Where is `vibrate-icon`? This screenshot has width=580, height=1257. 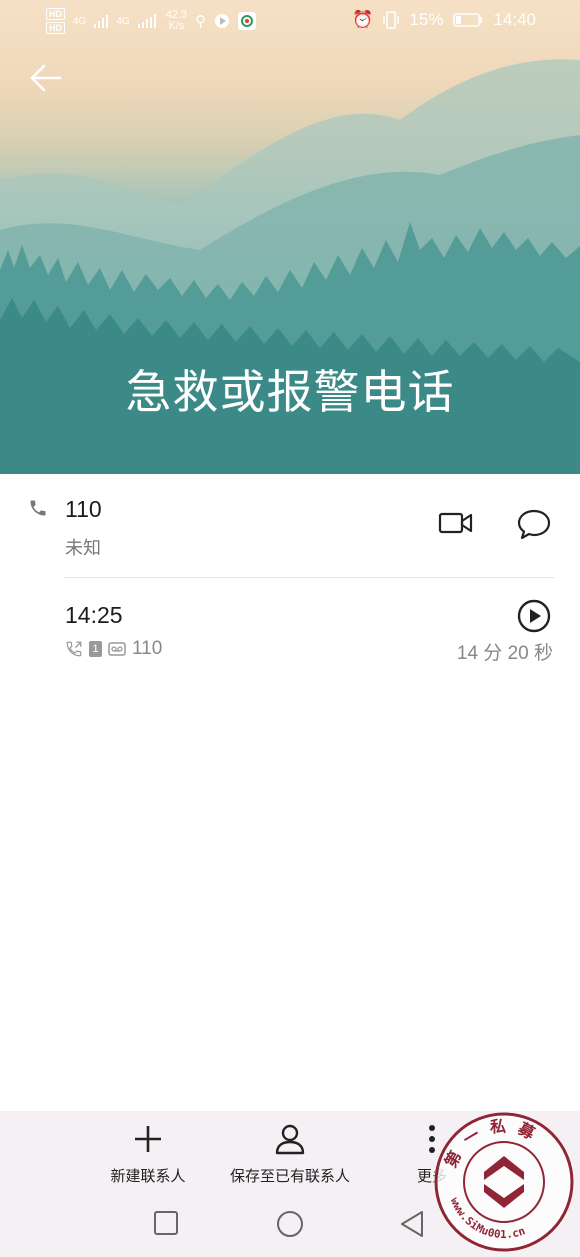
vibrate-icon is located at coordinates (391, 20).